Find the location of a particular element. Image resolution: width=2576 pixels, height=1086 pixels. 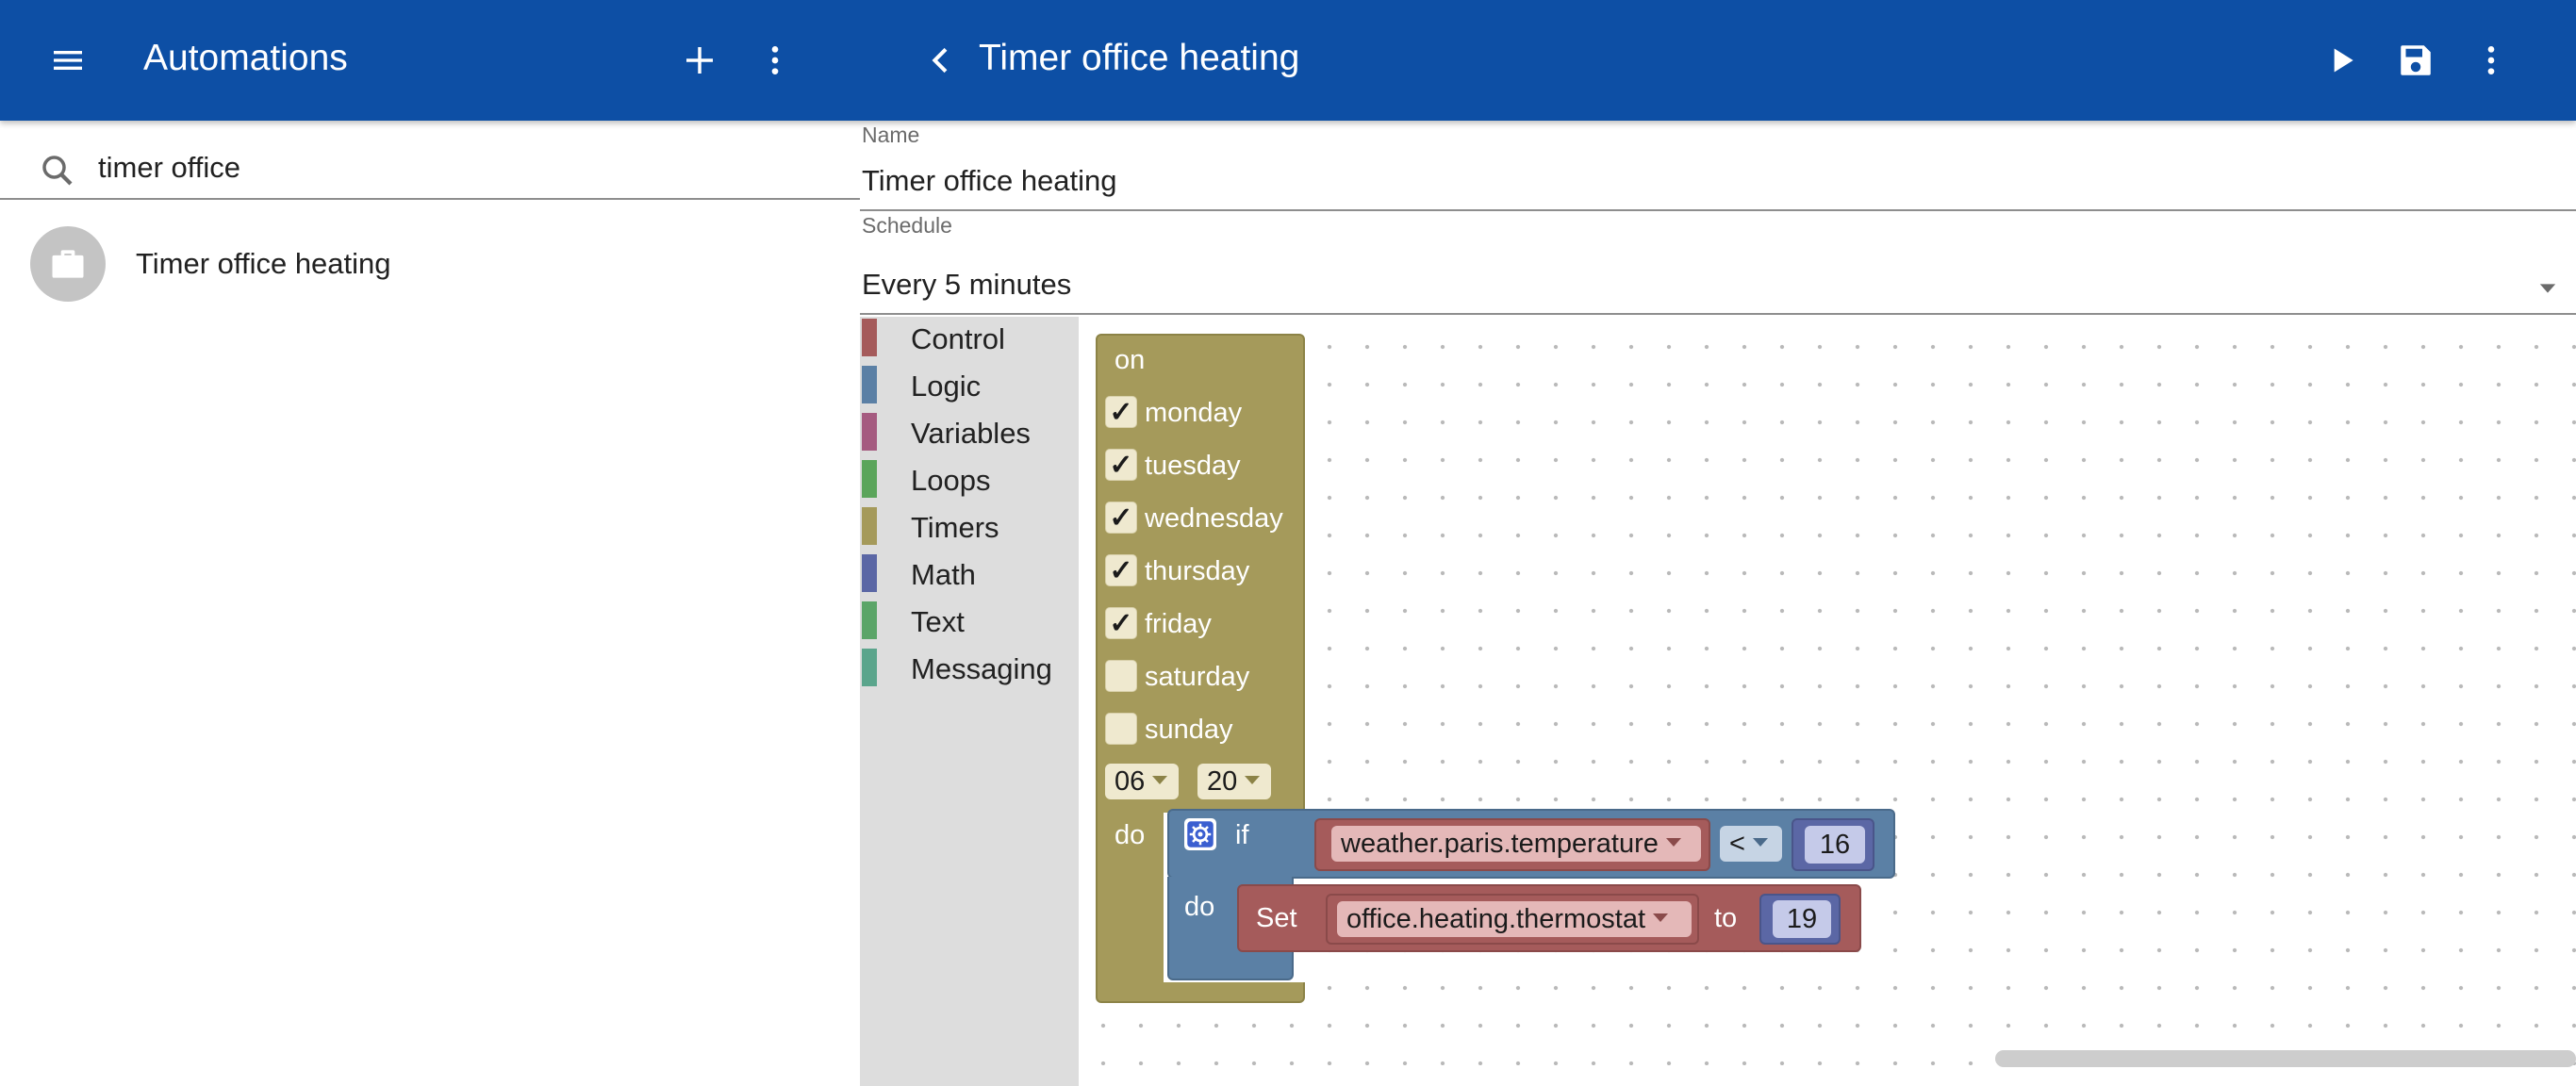

toolbox-category-variables: Variables is located at coordinates (969, 431).